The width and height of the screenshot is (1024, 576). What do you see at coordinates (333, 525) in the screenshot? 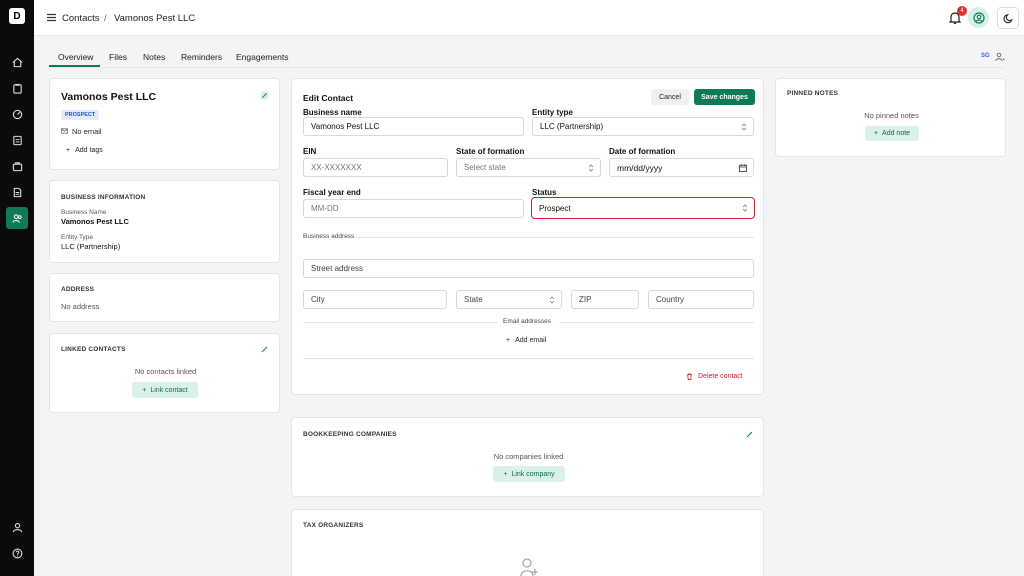
I see `tax-organizers-title: TAX ORGANIZERS` at bounding box center [333, 525].